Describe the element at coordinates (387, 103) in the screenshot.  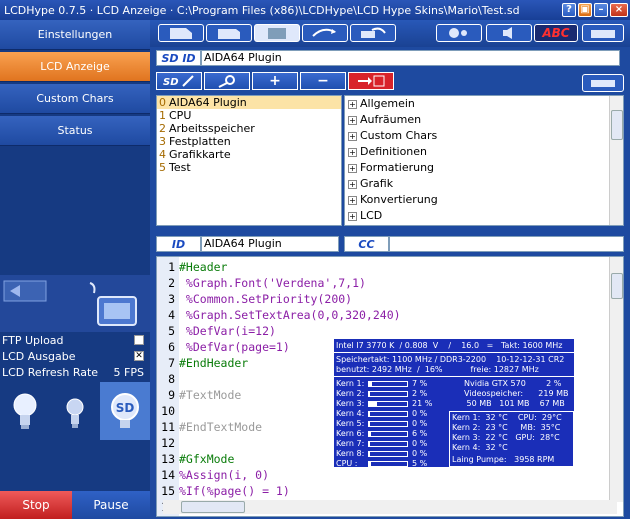
I see `category-label: Allgemein` at that location.